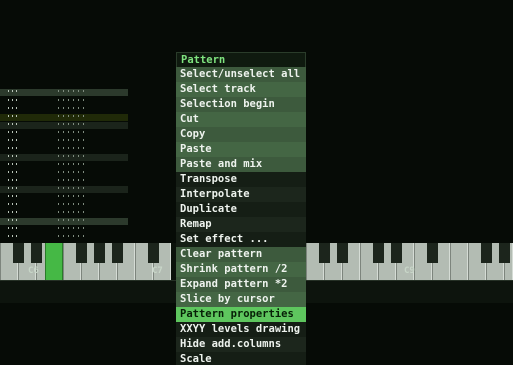 The image size is (513, 365). Describe the element at coordinates (241, 119) in the screenshot. I see `menu-item-cut: Cut` at that location.